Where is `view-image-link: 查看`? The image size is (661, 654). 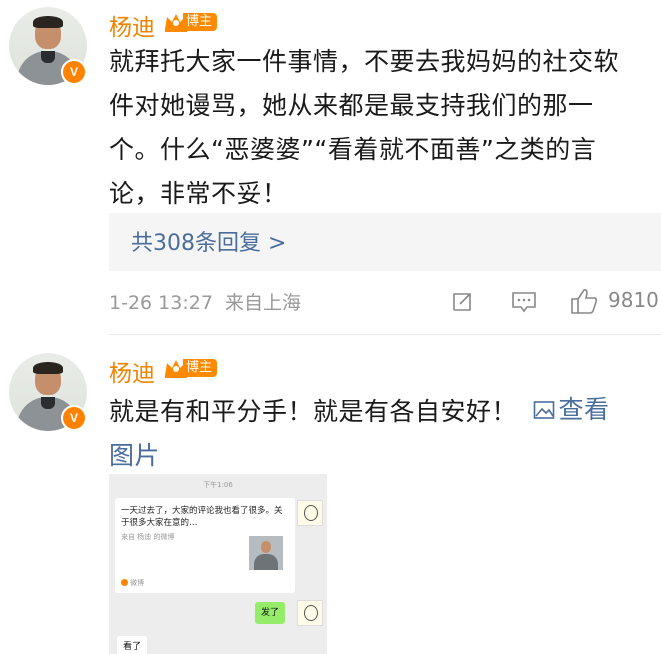 view-image-link: 查看 is located at coordinates (571, 410).